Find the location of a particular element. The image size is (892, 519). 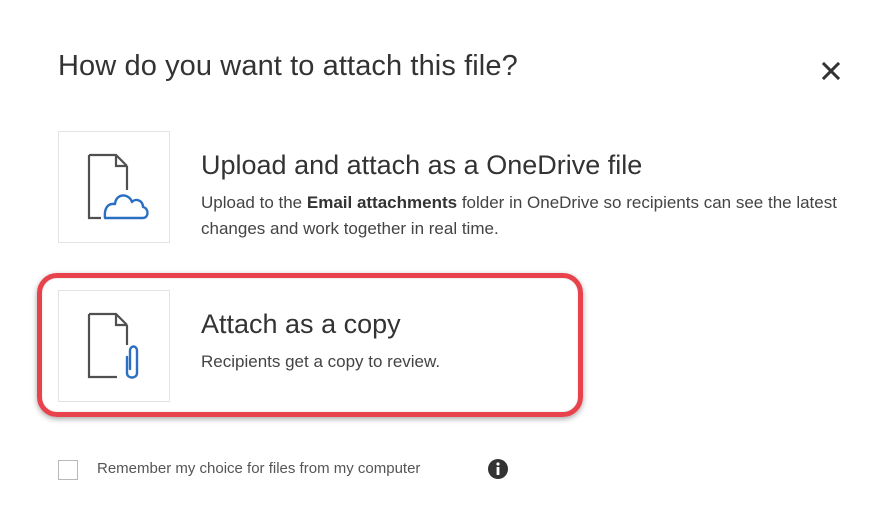

option-description-prefix: Upload to the is located at coordinates (254, 202).